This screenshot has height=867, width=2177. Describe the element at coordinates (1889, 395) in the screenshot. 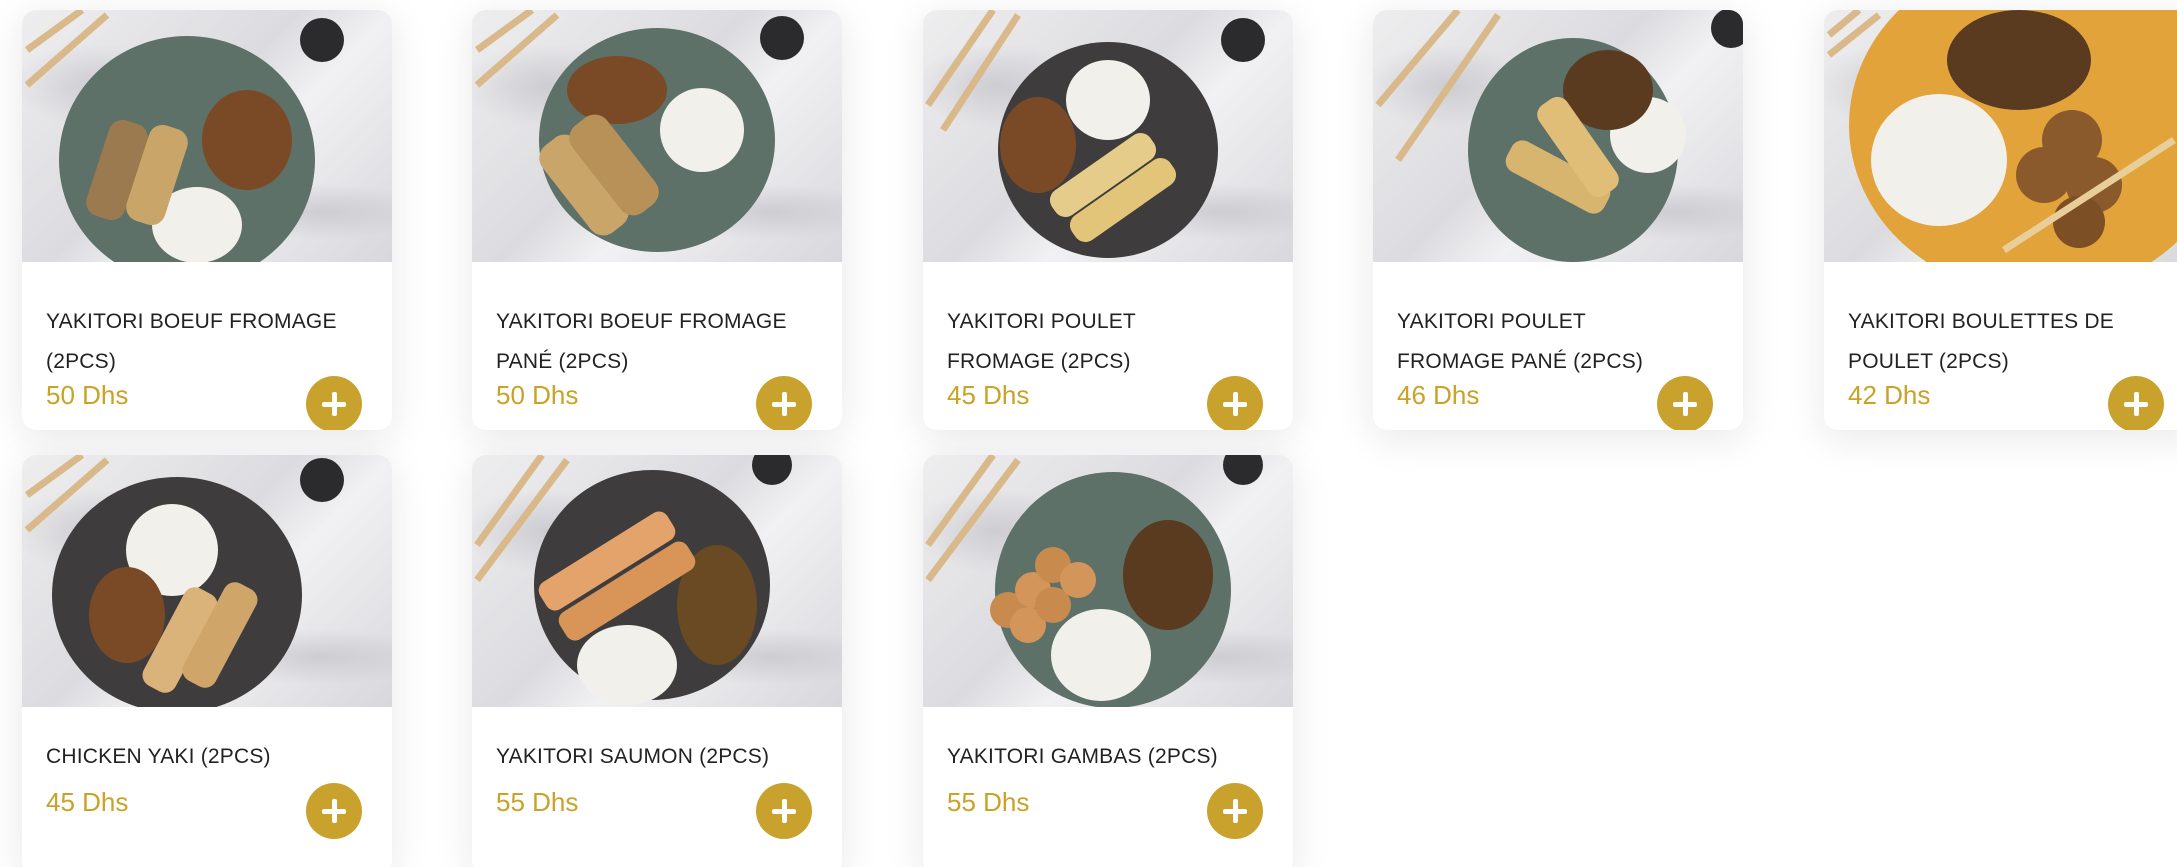

I see `product-price: 42 Dhs` at that location.